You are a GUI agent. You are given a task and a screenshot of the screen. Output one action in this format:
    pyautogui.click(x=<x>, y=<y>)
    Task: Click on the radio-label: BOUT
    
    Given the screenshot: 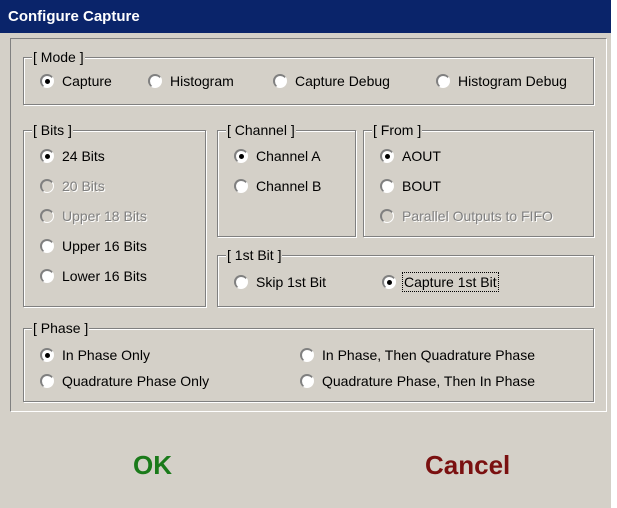 What is the action you would take?
    pyautogui.click(x=421, y=186)
    